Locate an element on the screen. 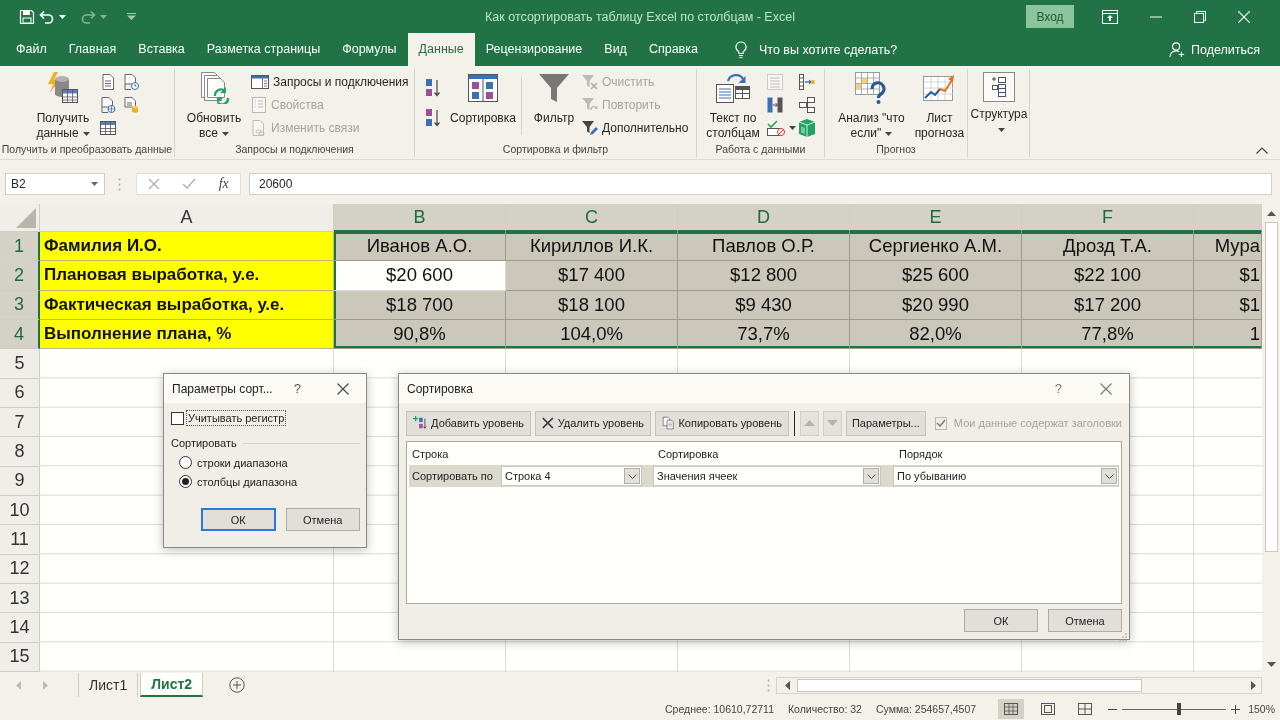  spreadsheet-cell: $18 100 is located at coordinates (592, 305).